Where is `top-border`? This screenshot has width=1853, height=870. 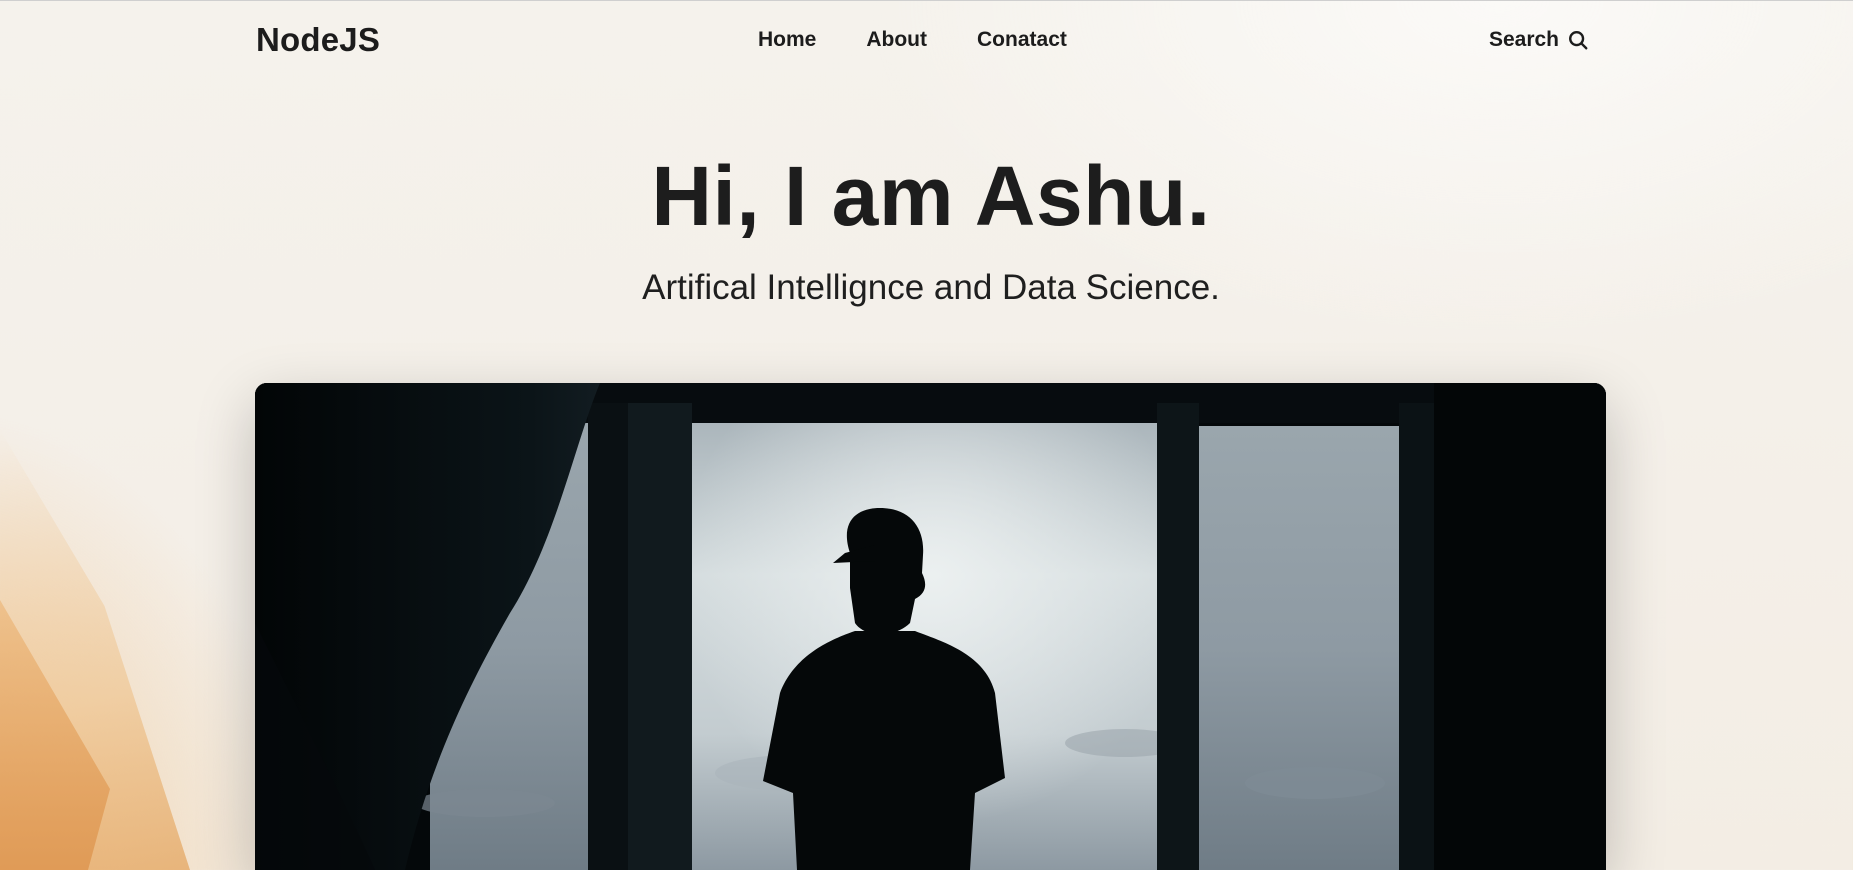 top-border is located at coordinates (926, 0).